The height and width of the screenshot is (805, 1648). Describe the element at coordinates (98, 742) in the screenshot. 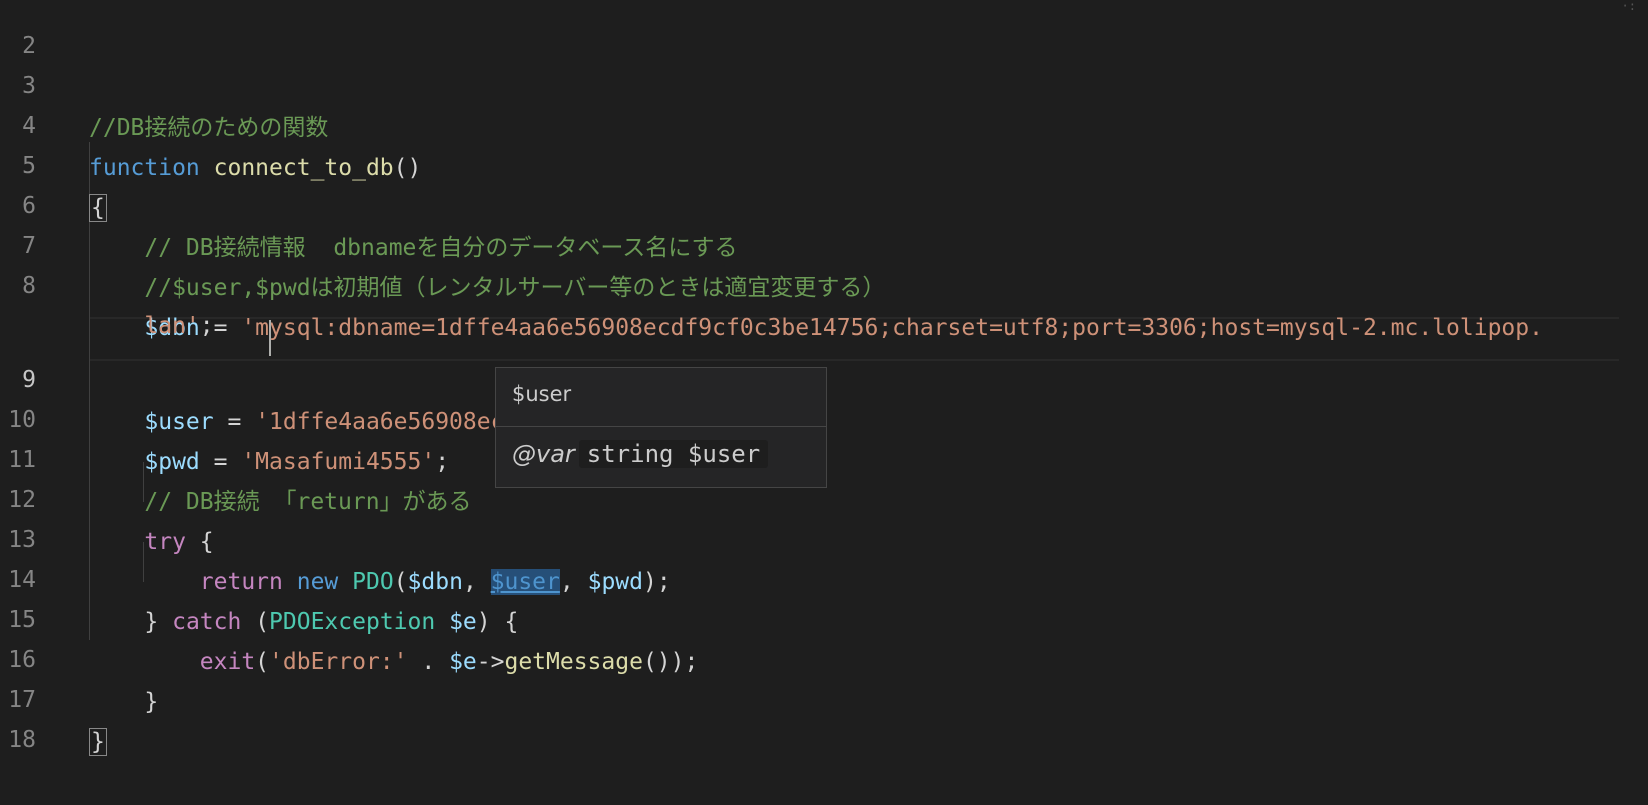

I see `matched-brace: }` at that location.